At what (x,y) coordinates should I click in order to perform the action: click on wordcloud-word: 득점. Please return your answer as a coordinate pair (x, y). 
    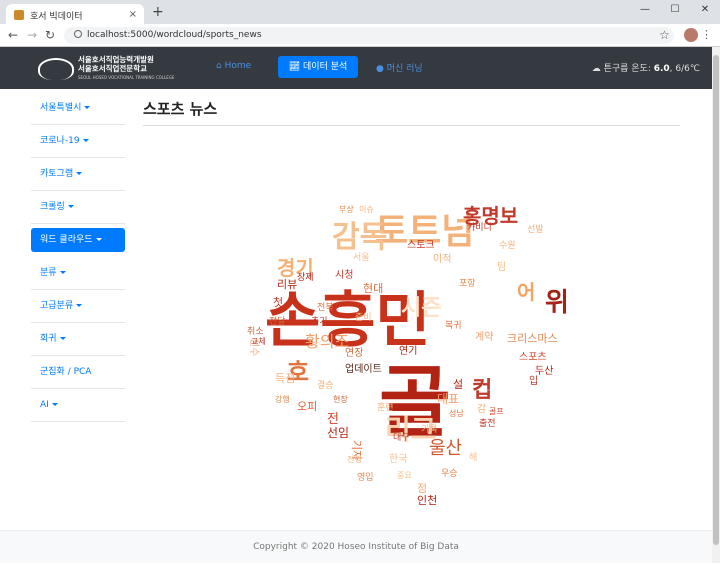
    Looking at the image, I should click on (285, 378).